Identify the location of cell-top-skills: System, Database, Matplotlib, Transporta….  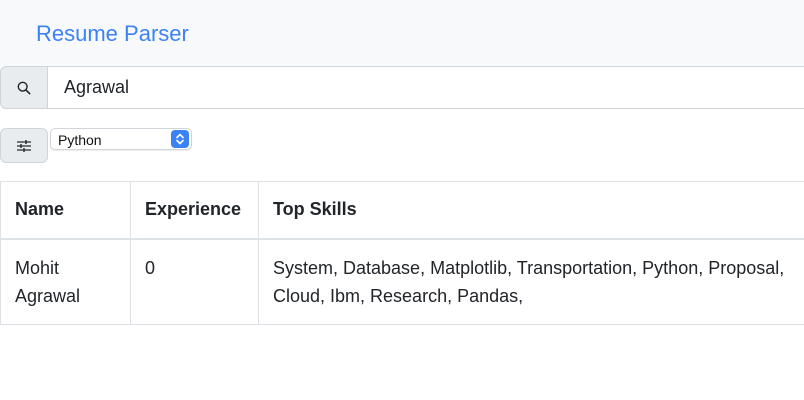
(531, 281).